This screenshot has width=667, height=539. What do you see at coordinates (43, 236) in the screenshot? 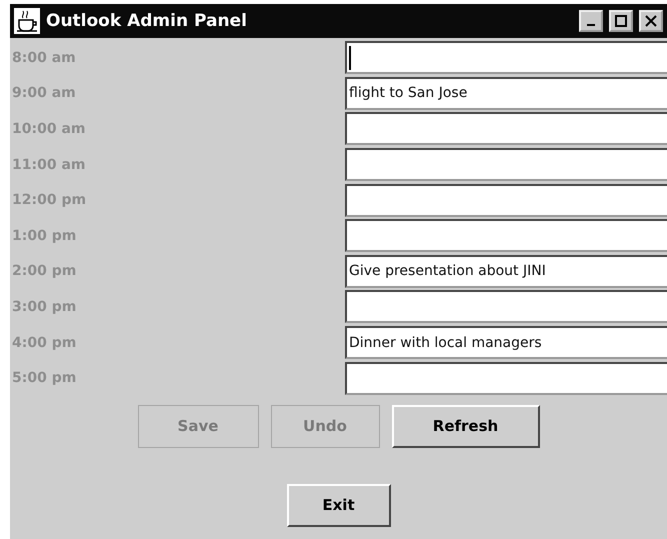
I see `time-label: 1:00 pm` at bounding box center [43, 236].